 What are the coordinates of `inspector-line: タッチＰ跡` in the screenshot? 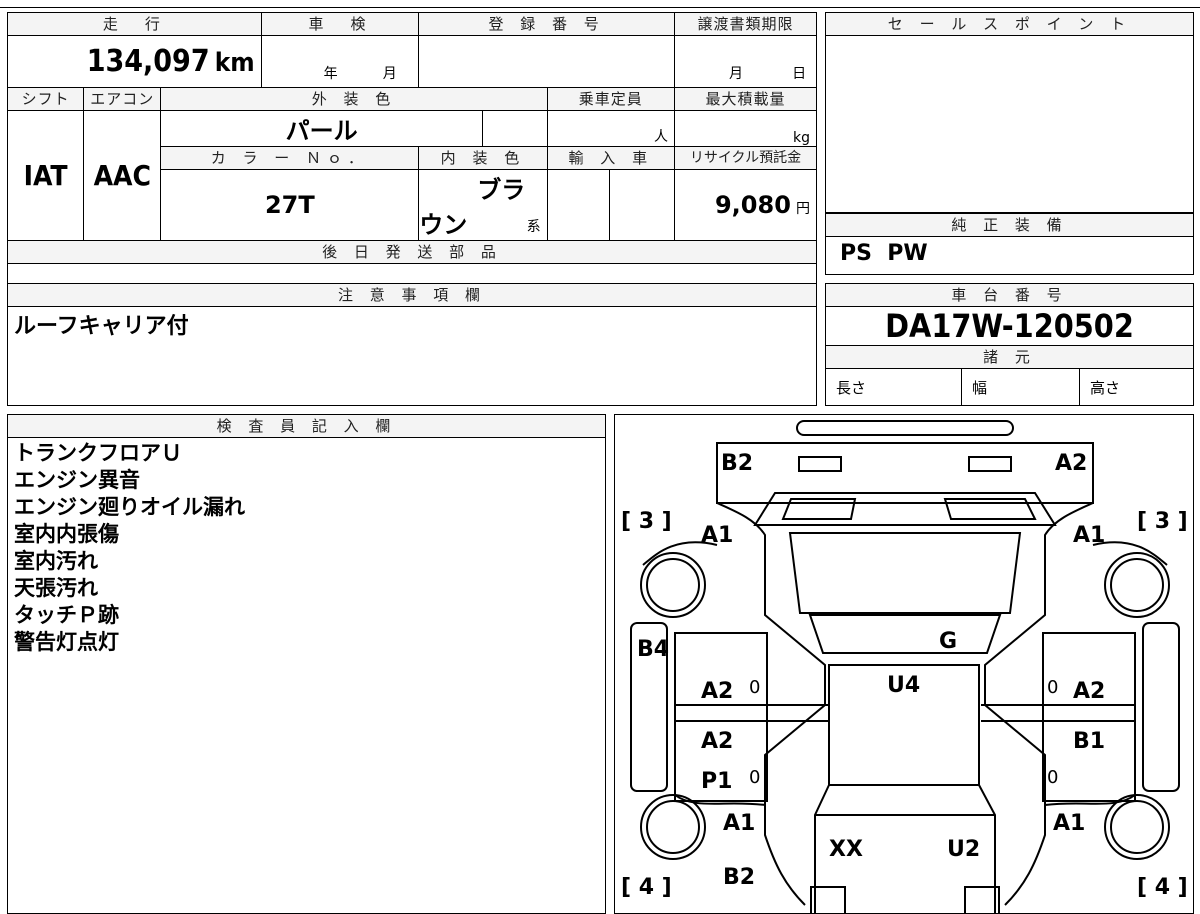 It's located at (66, 615).